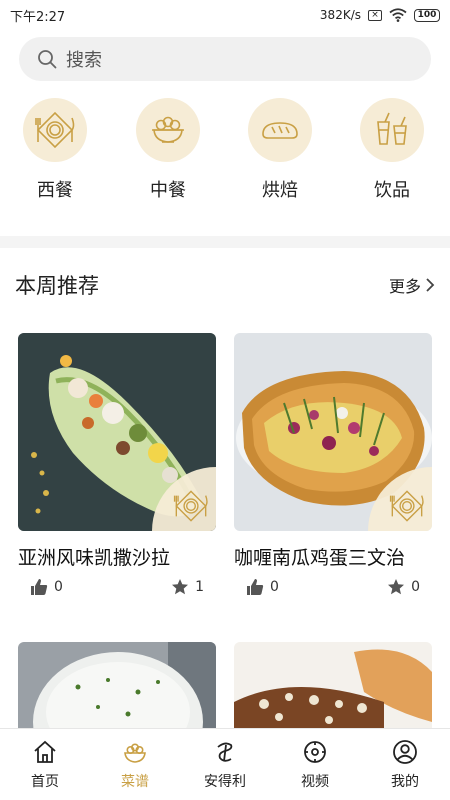 The image size is (450, 800). I want to click on search-icon, so click(47, 59).